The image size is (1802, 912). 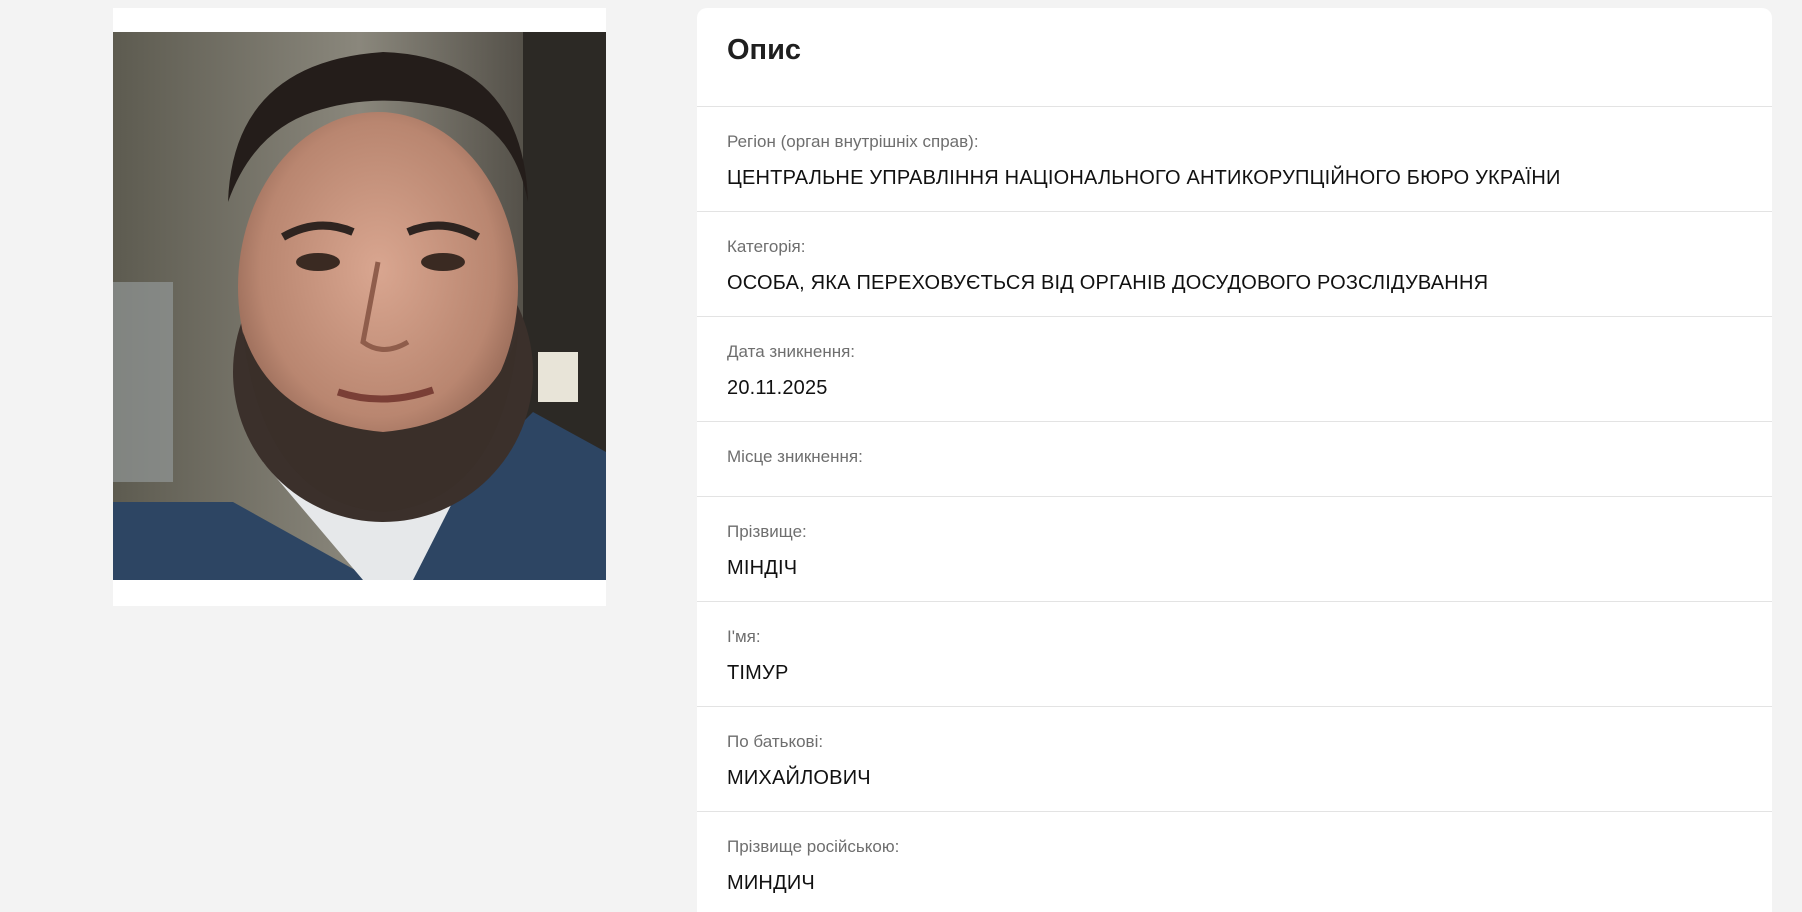 I want to click on field-surname: Прізвище: МІНДІЧ, so click(x=1234, y=549).